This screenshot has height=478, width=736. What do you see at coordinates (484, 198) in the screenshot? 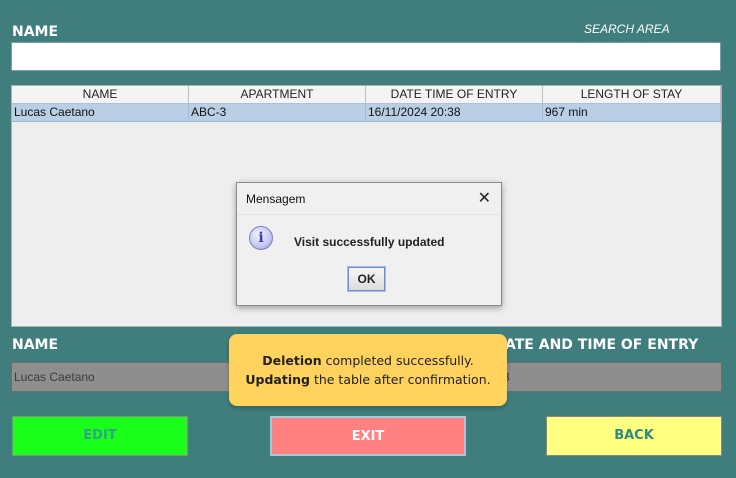
I see `close-icon: ✕` at bounding box center [484, 198].